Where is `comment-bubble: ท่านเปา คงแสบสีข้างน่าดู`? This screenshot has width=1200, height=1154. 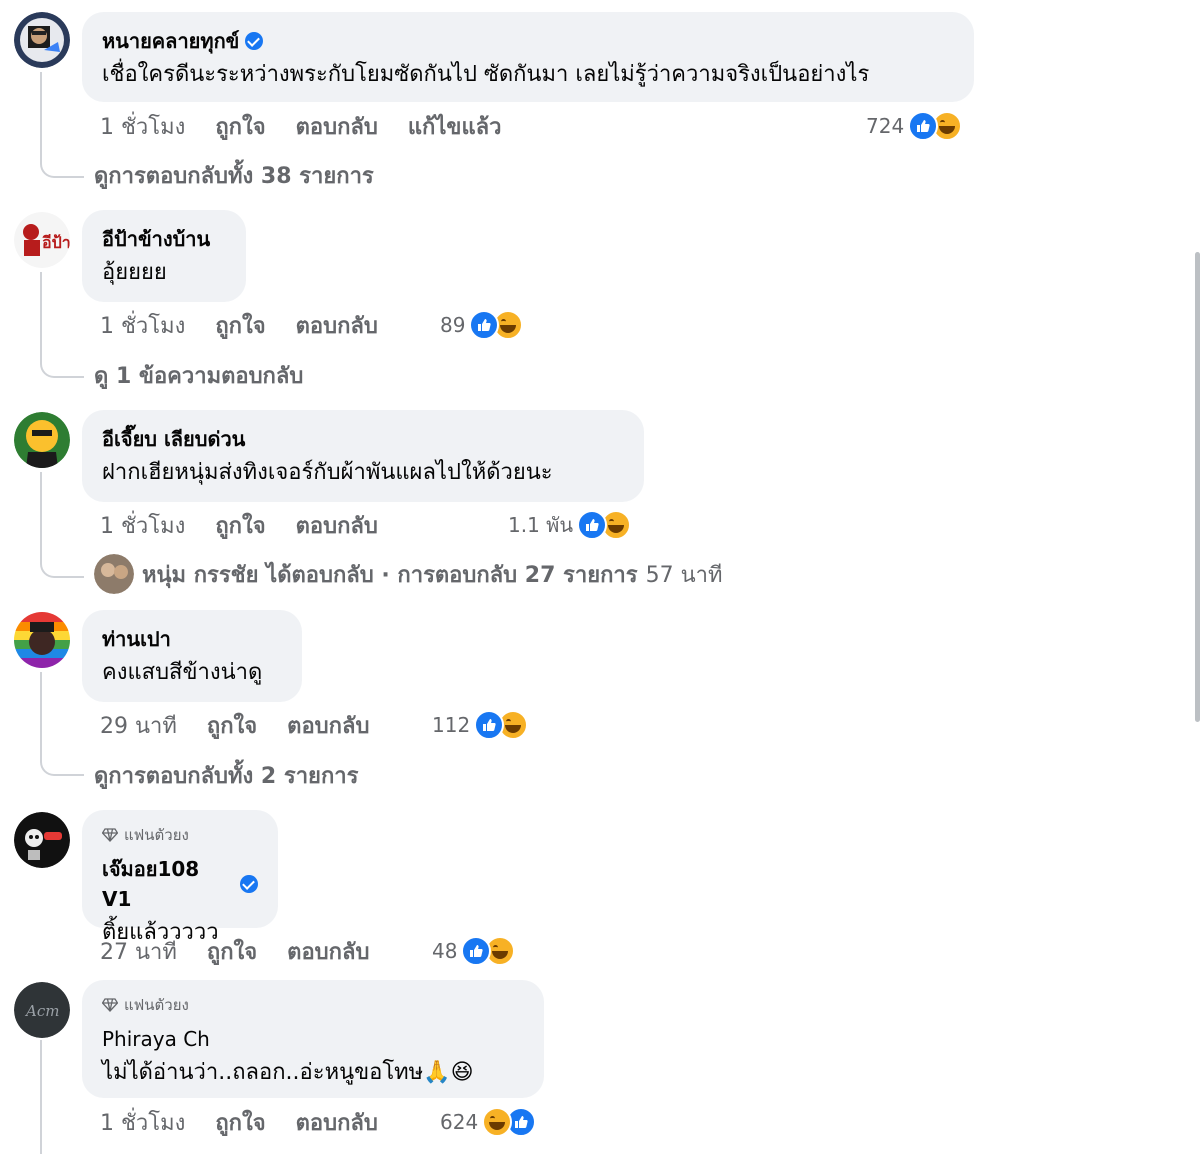 comment-bubble: ท่านเปา คงแสบสีข้างน่าดู is located at coordinates (192, 656).